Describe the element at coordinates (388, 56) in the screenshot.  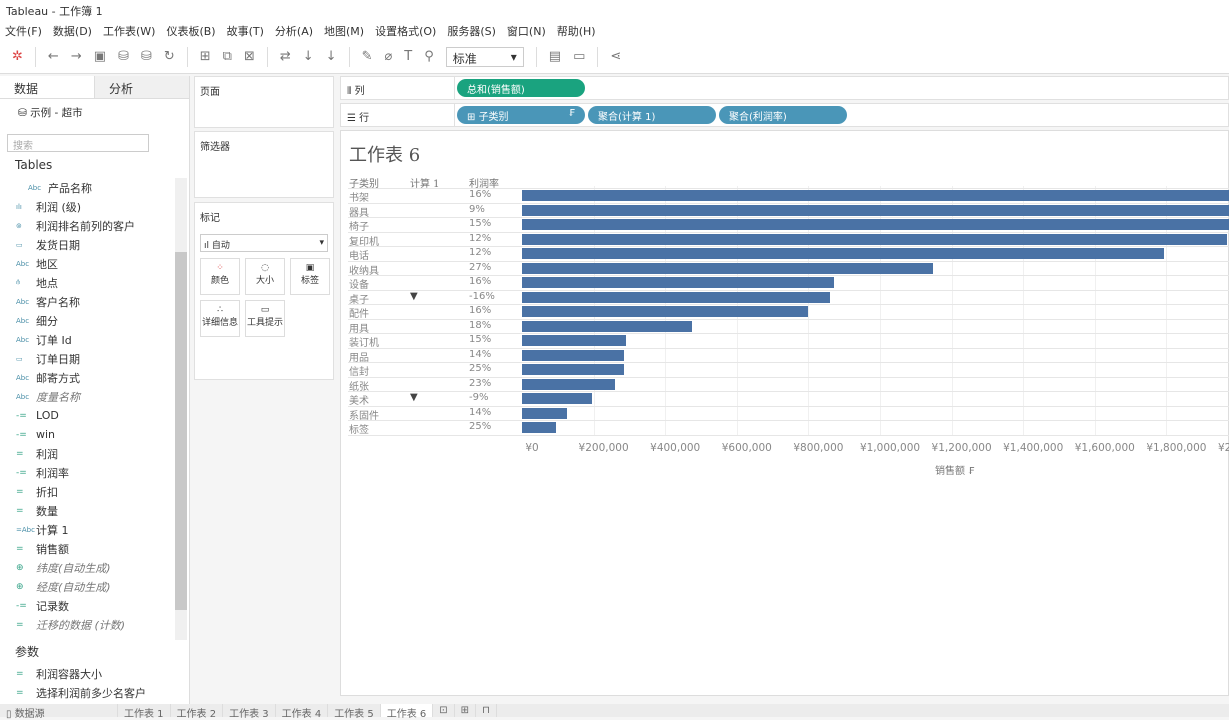
I see `group-icon: ⌀` at that location.